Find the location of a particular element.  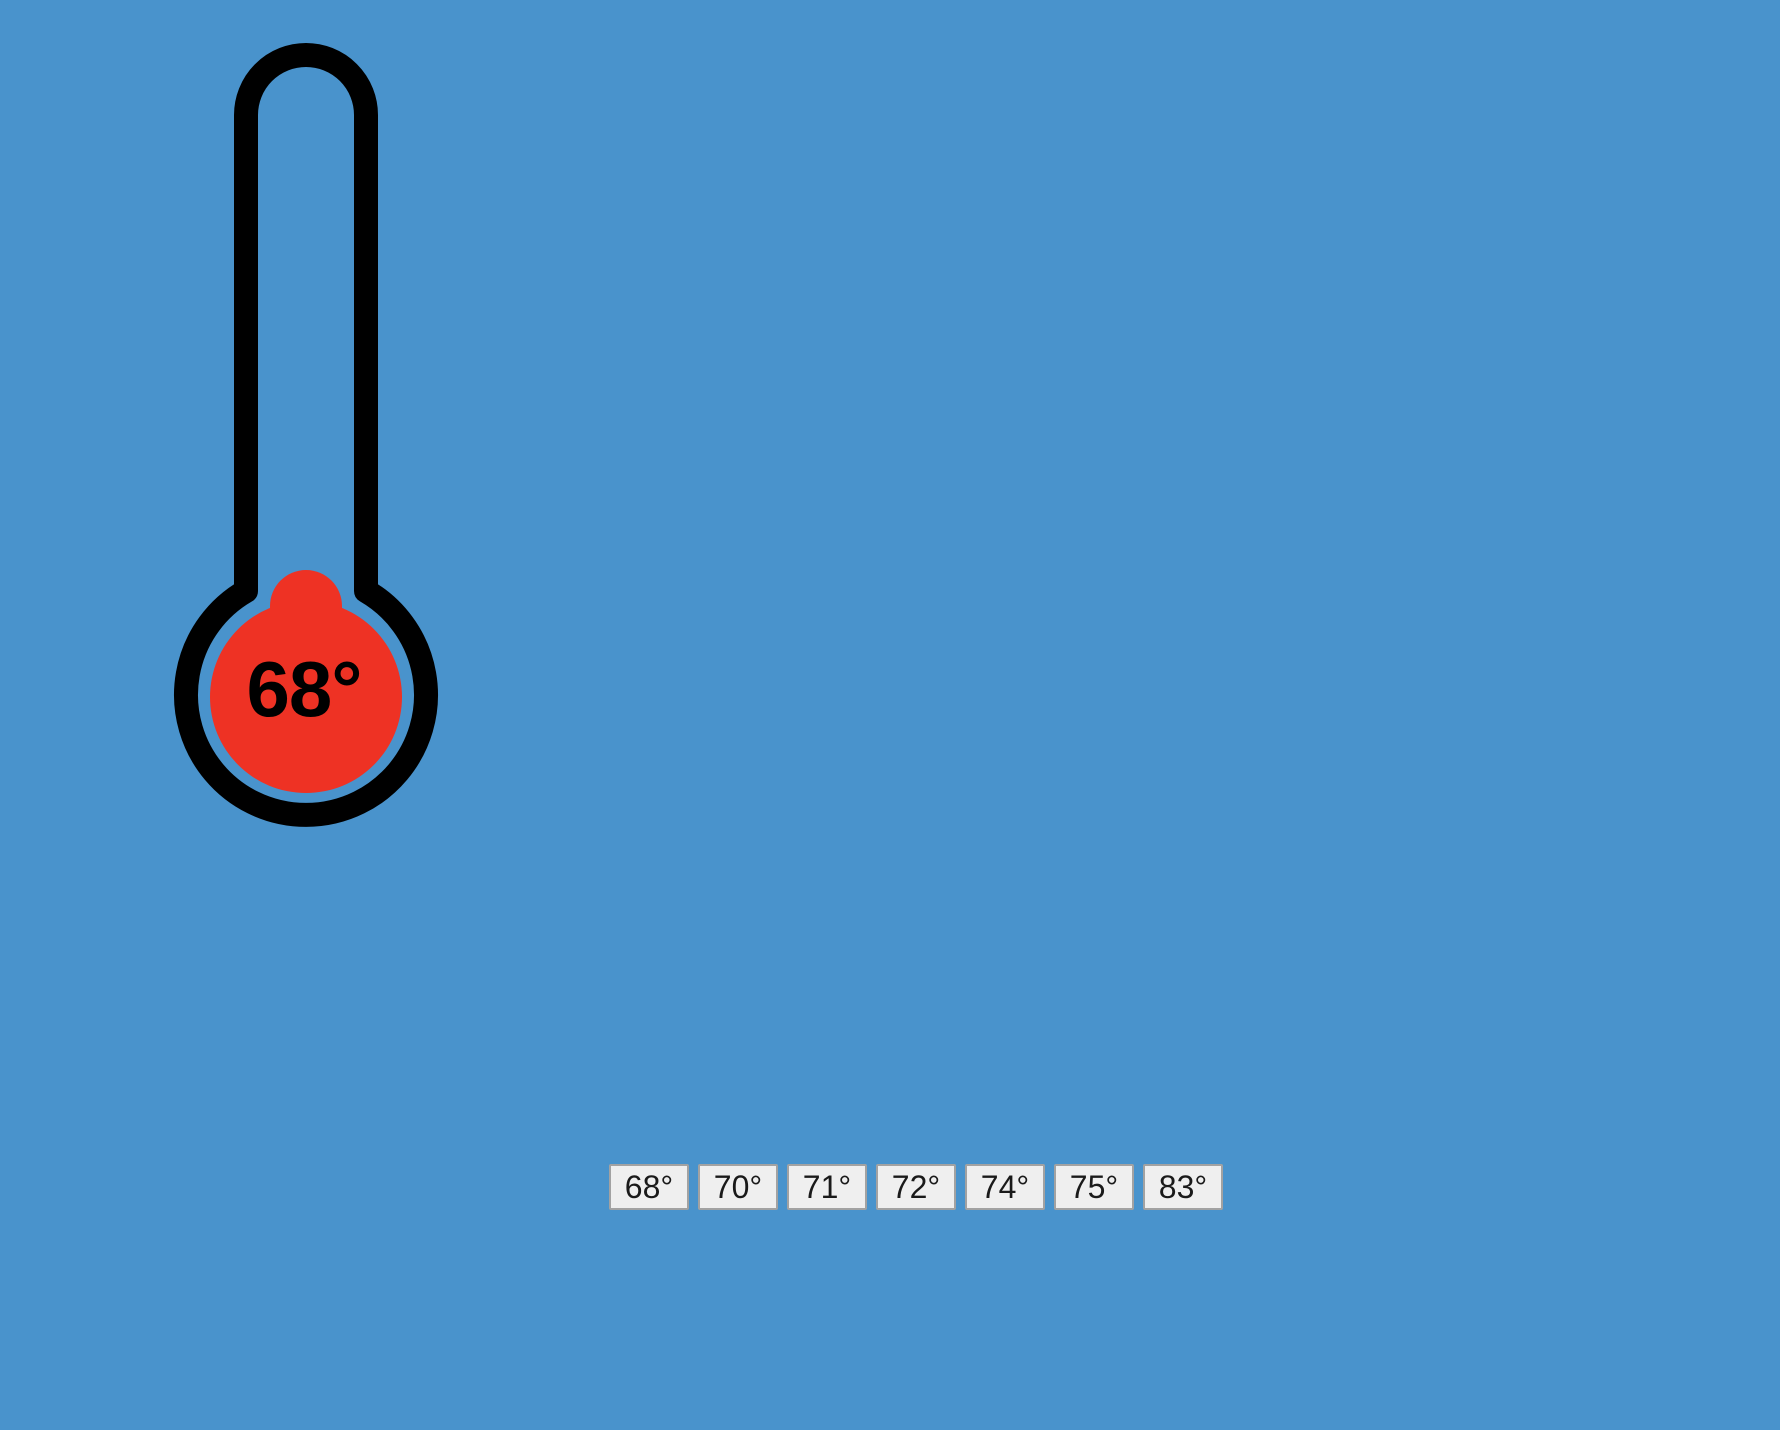

temperature-button-75: 75° is located at coordinates (1094, 1187).